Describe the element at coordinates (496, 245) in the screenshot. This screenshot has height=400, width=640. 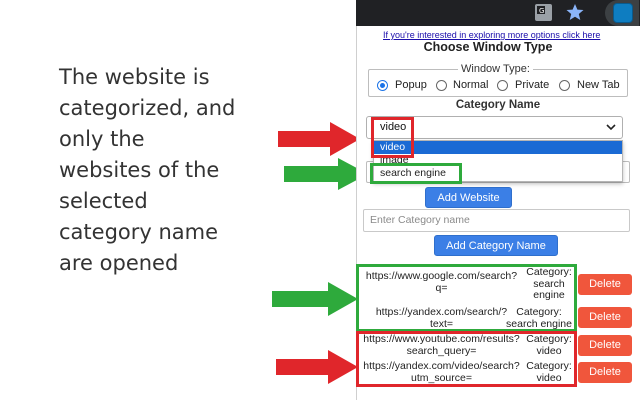
I see `add-category-button: Add Category Name` at that location.